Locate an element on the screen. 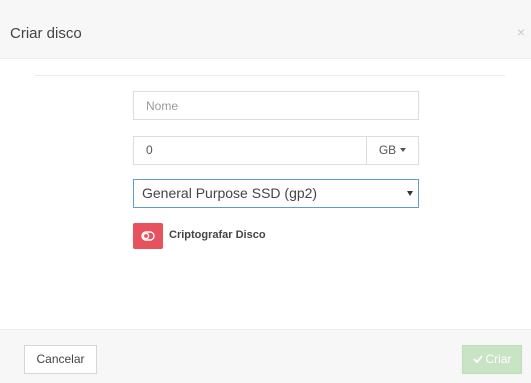  volume-type-value: General Purpose SSD (gp2) is located at coordinates (230, 193).